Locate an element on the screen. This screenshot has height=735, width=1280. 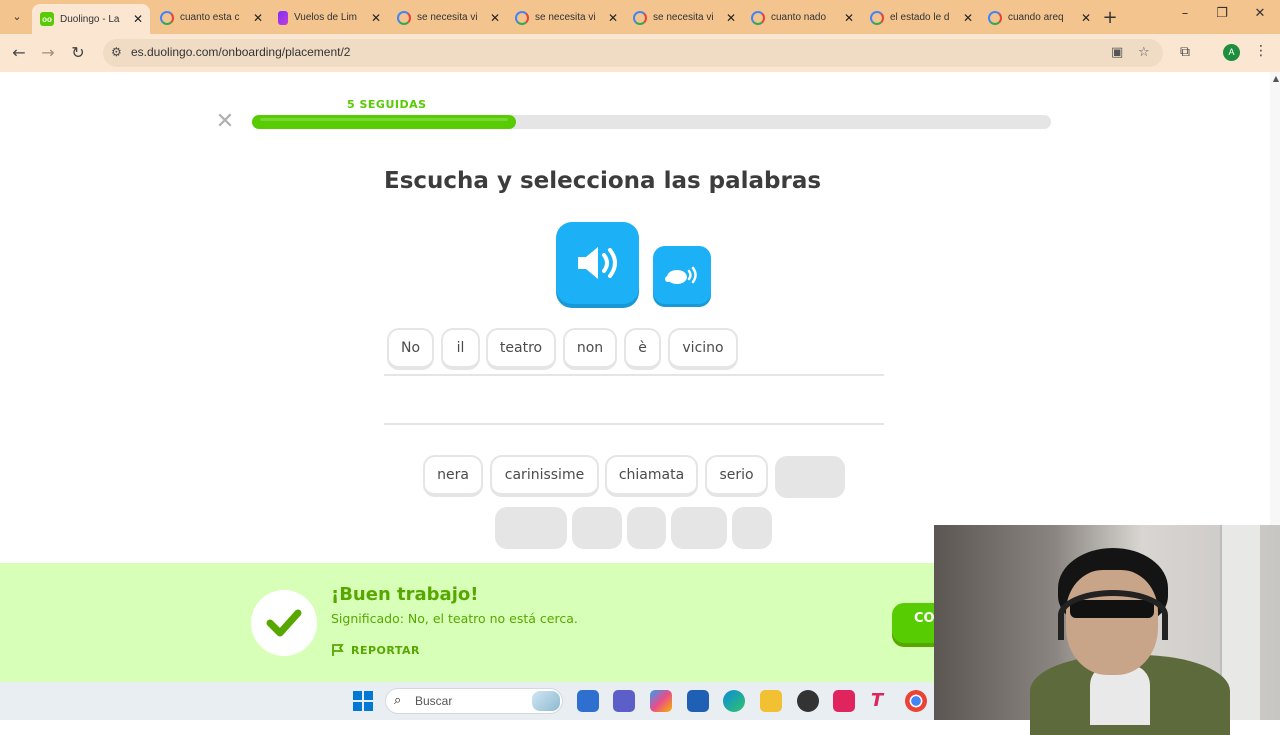
forward-arrow-icon: → is located at coordinates (48, 52).